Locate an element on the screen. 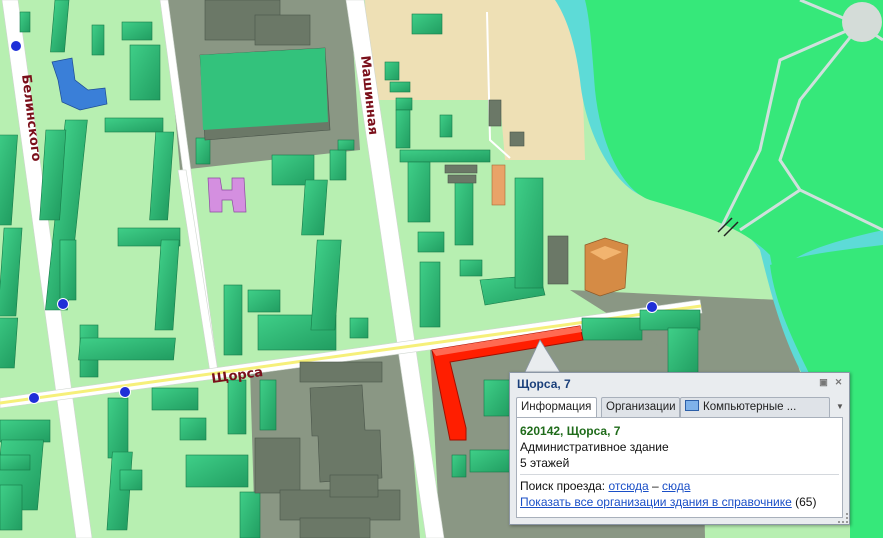  org-count: (65) is located at coordinates (806, 502).